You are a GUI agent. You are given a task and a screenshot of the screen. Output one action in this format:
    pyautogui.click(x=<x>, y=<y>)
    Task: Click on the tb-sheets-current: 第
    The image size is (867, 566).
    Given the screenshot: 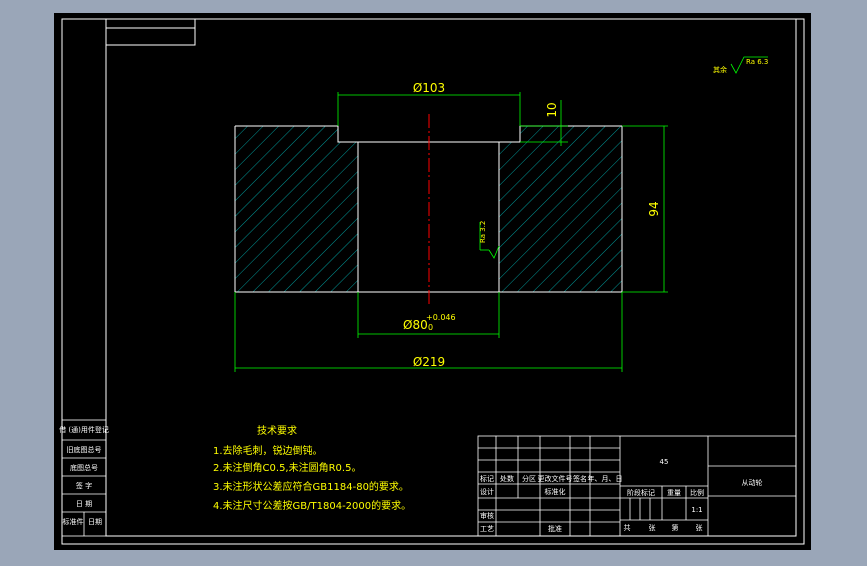 What is the action you would take?
    pyautogui.click(x=675, y=527)
    